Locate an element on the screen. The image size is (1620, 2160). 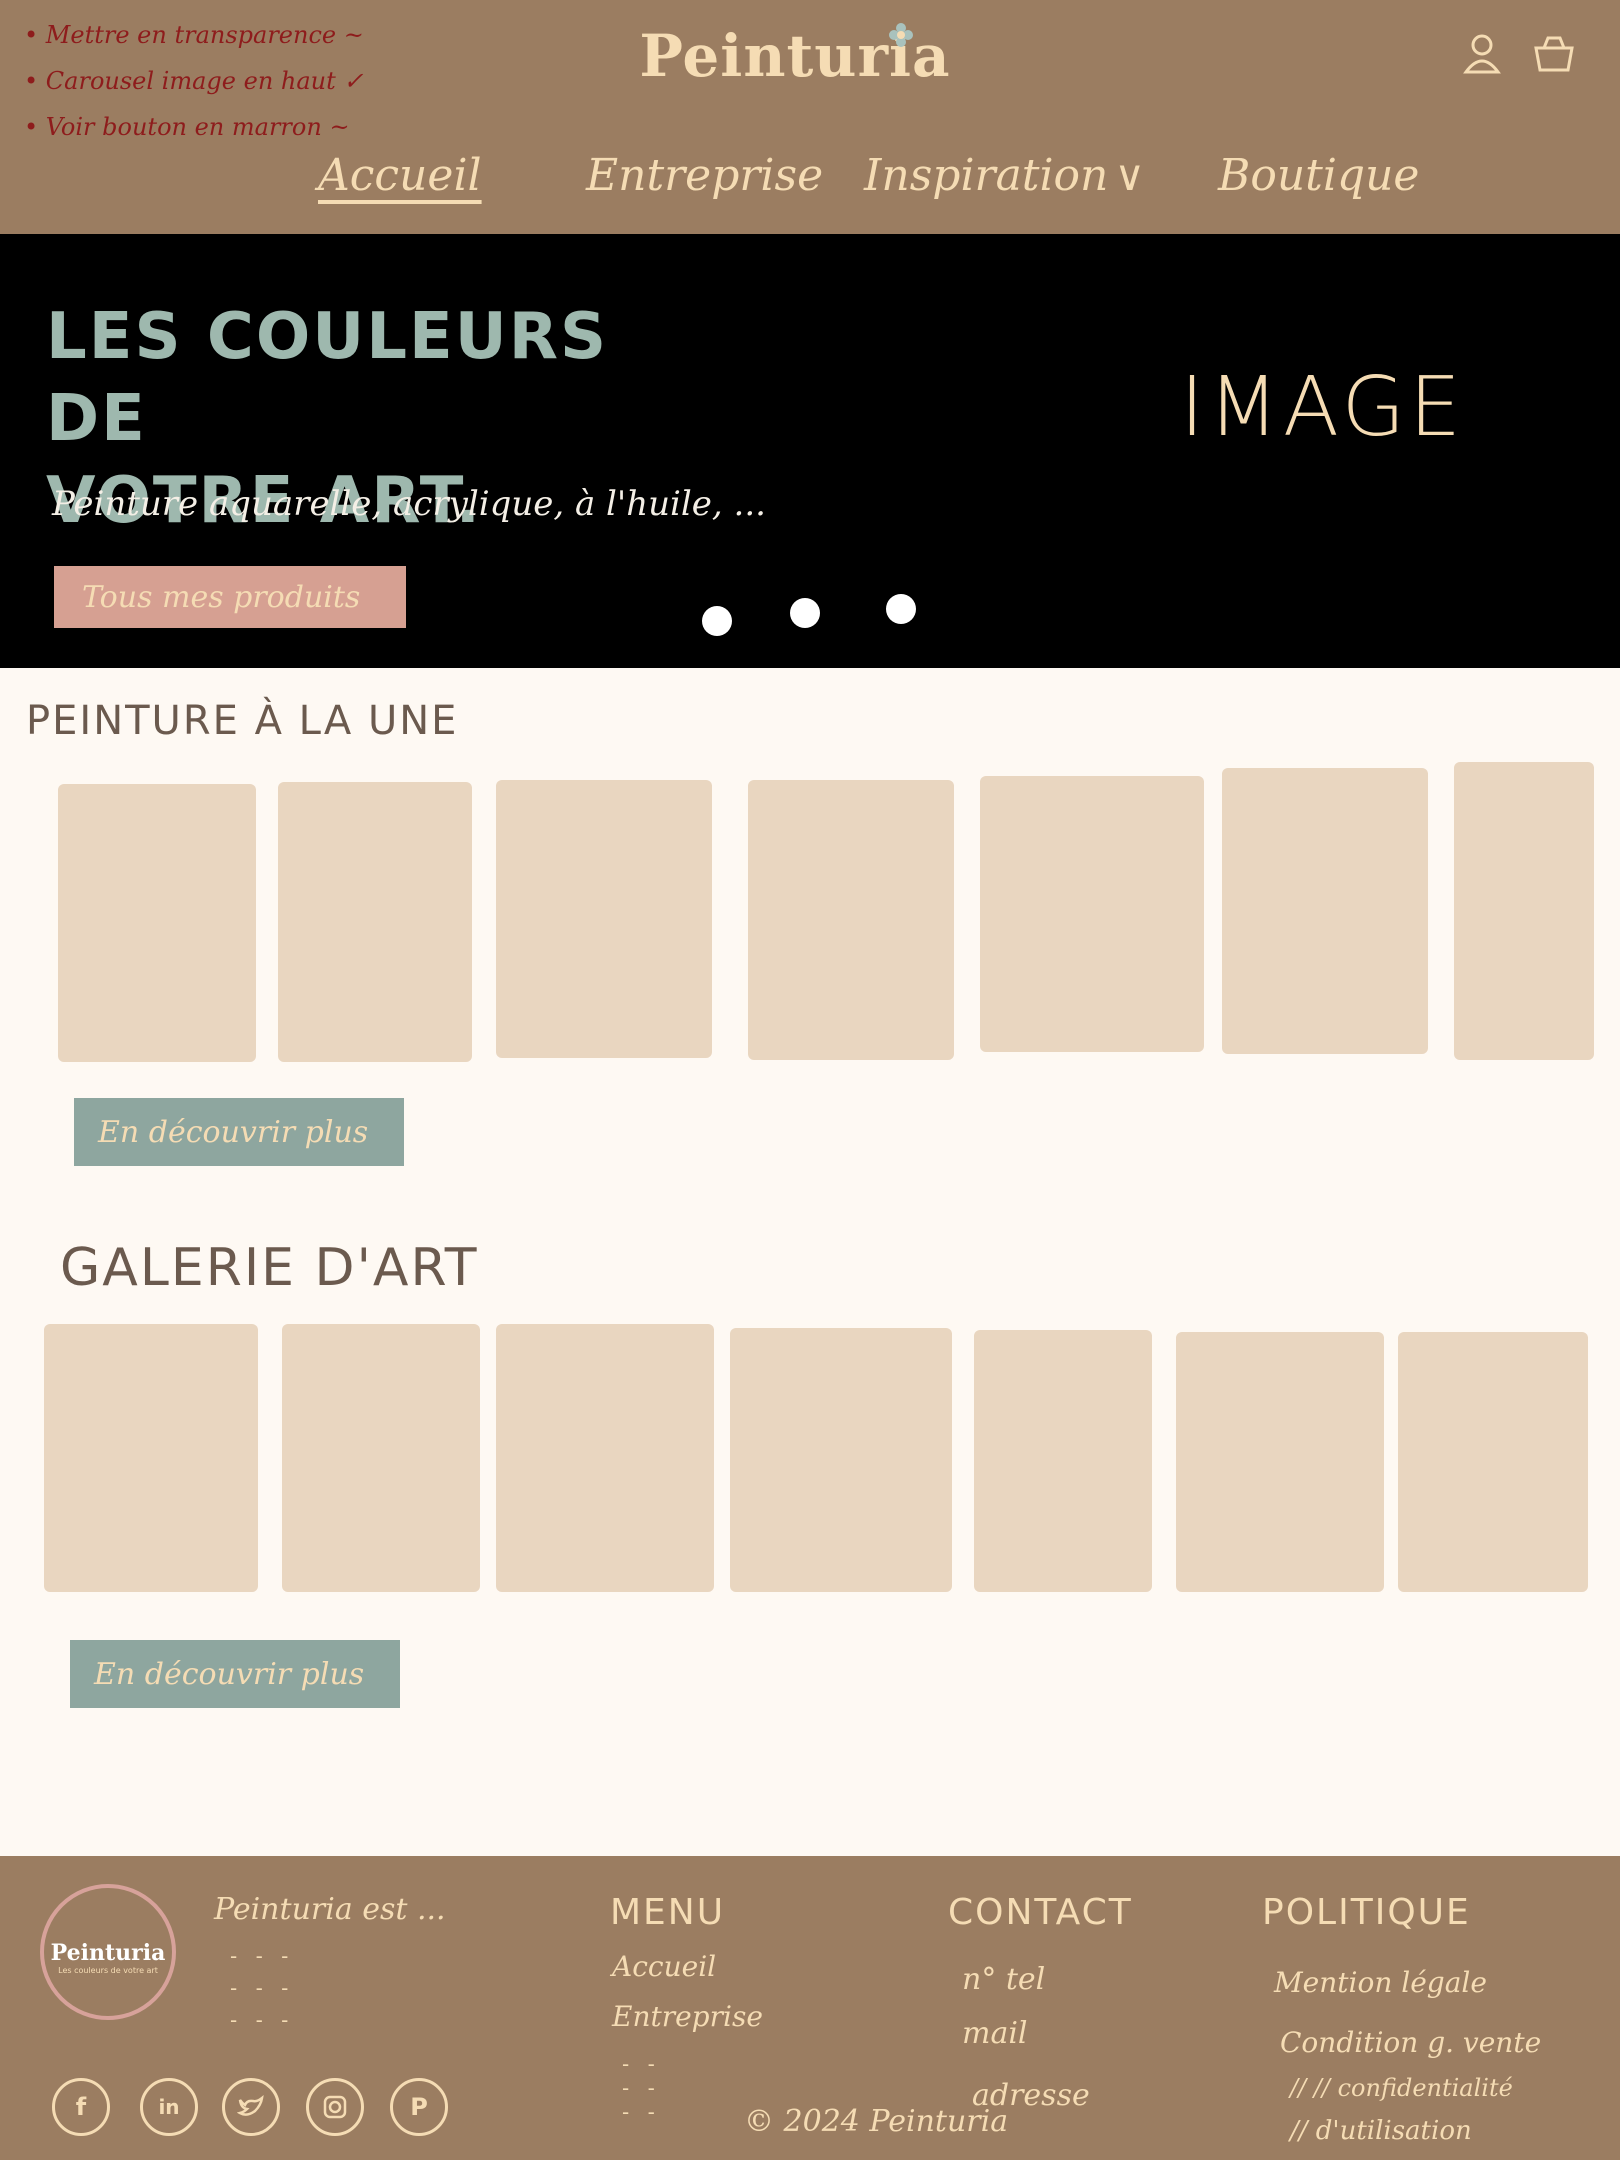
footer-policy-legal: Mention légale is located at coordinates (1380, 1982).